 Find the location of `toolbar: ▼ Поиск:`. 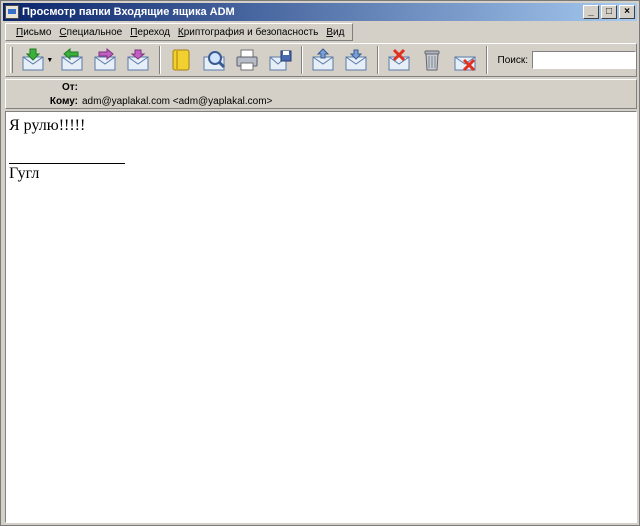

toolbar: ▼ Поиск: is located at coordinates (321, 60).